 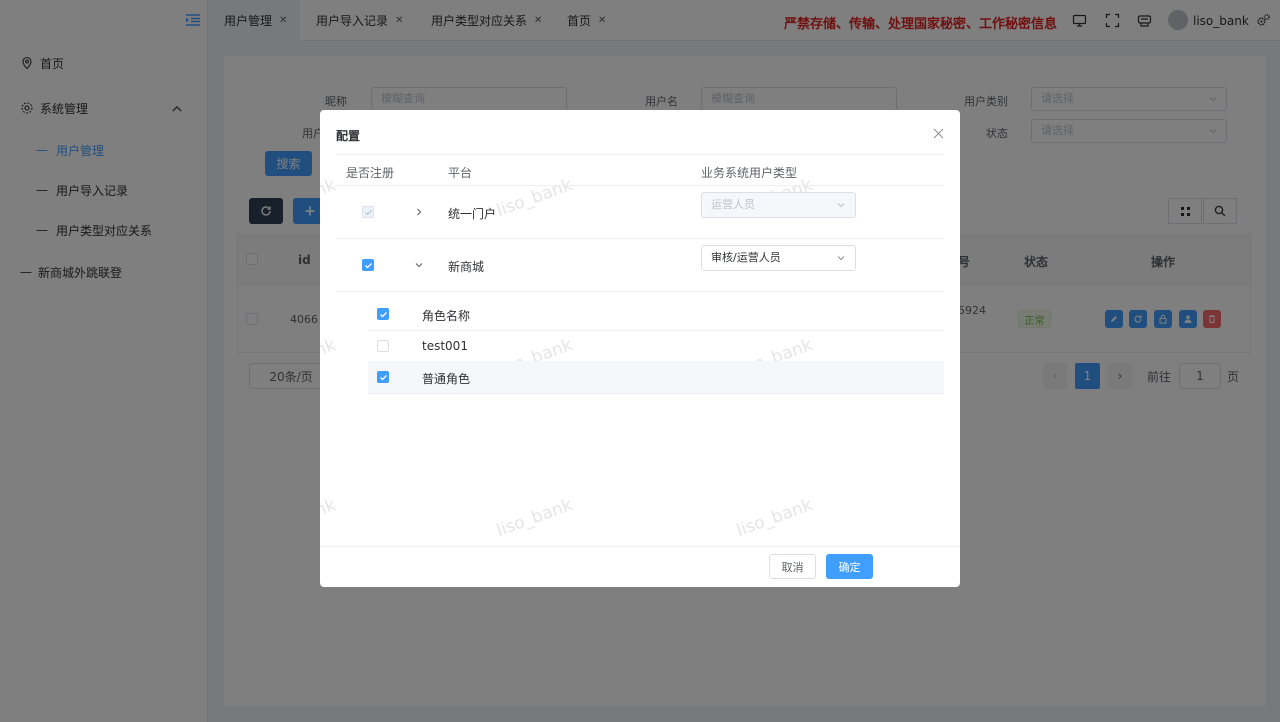 What do you see at coordinates (849, 566) in the screenshot?
I see `confirm-button: 确定` at bounding box center [849, 566].